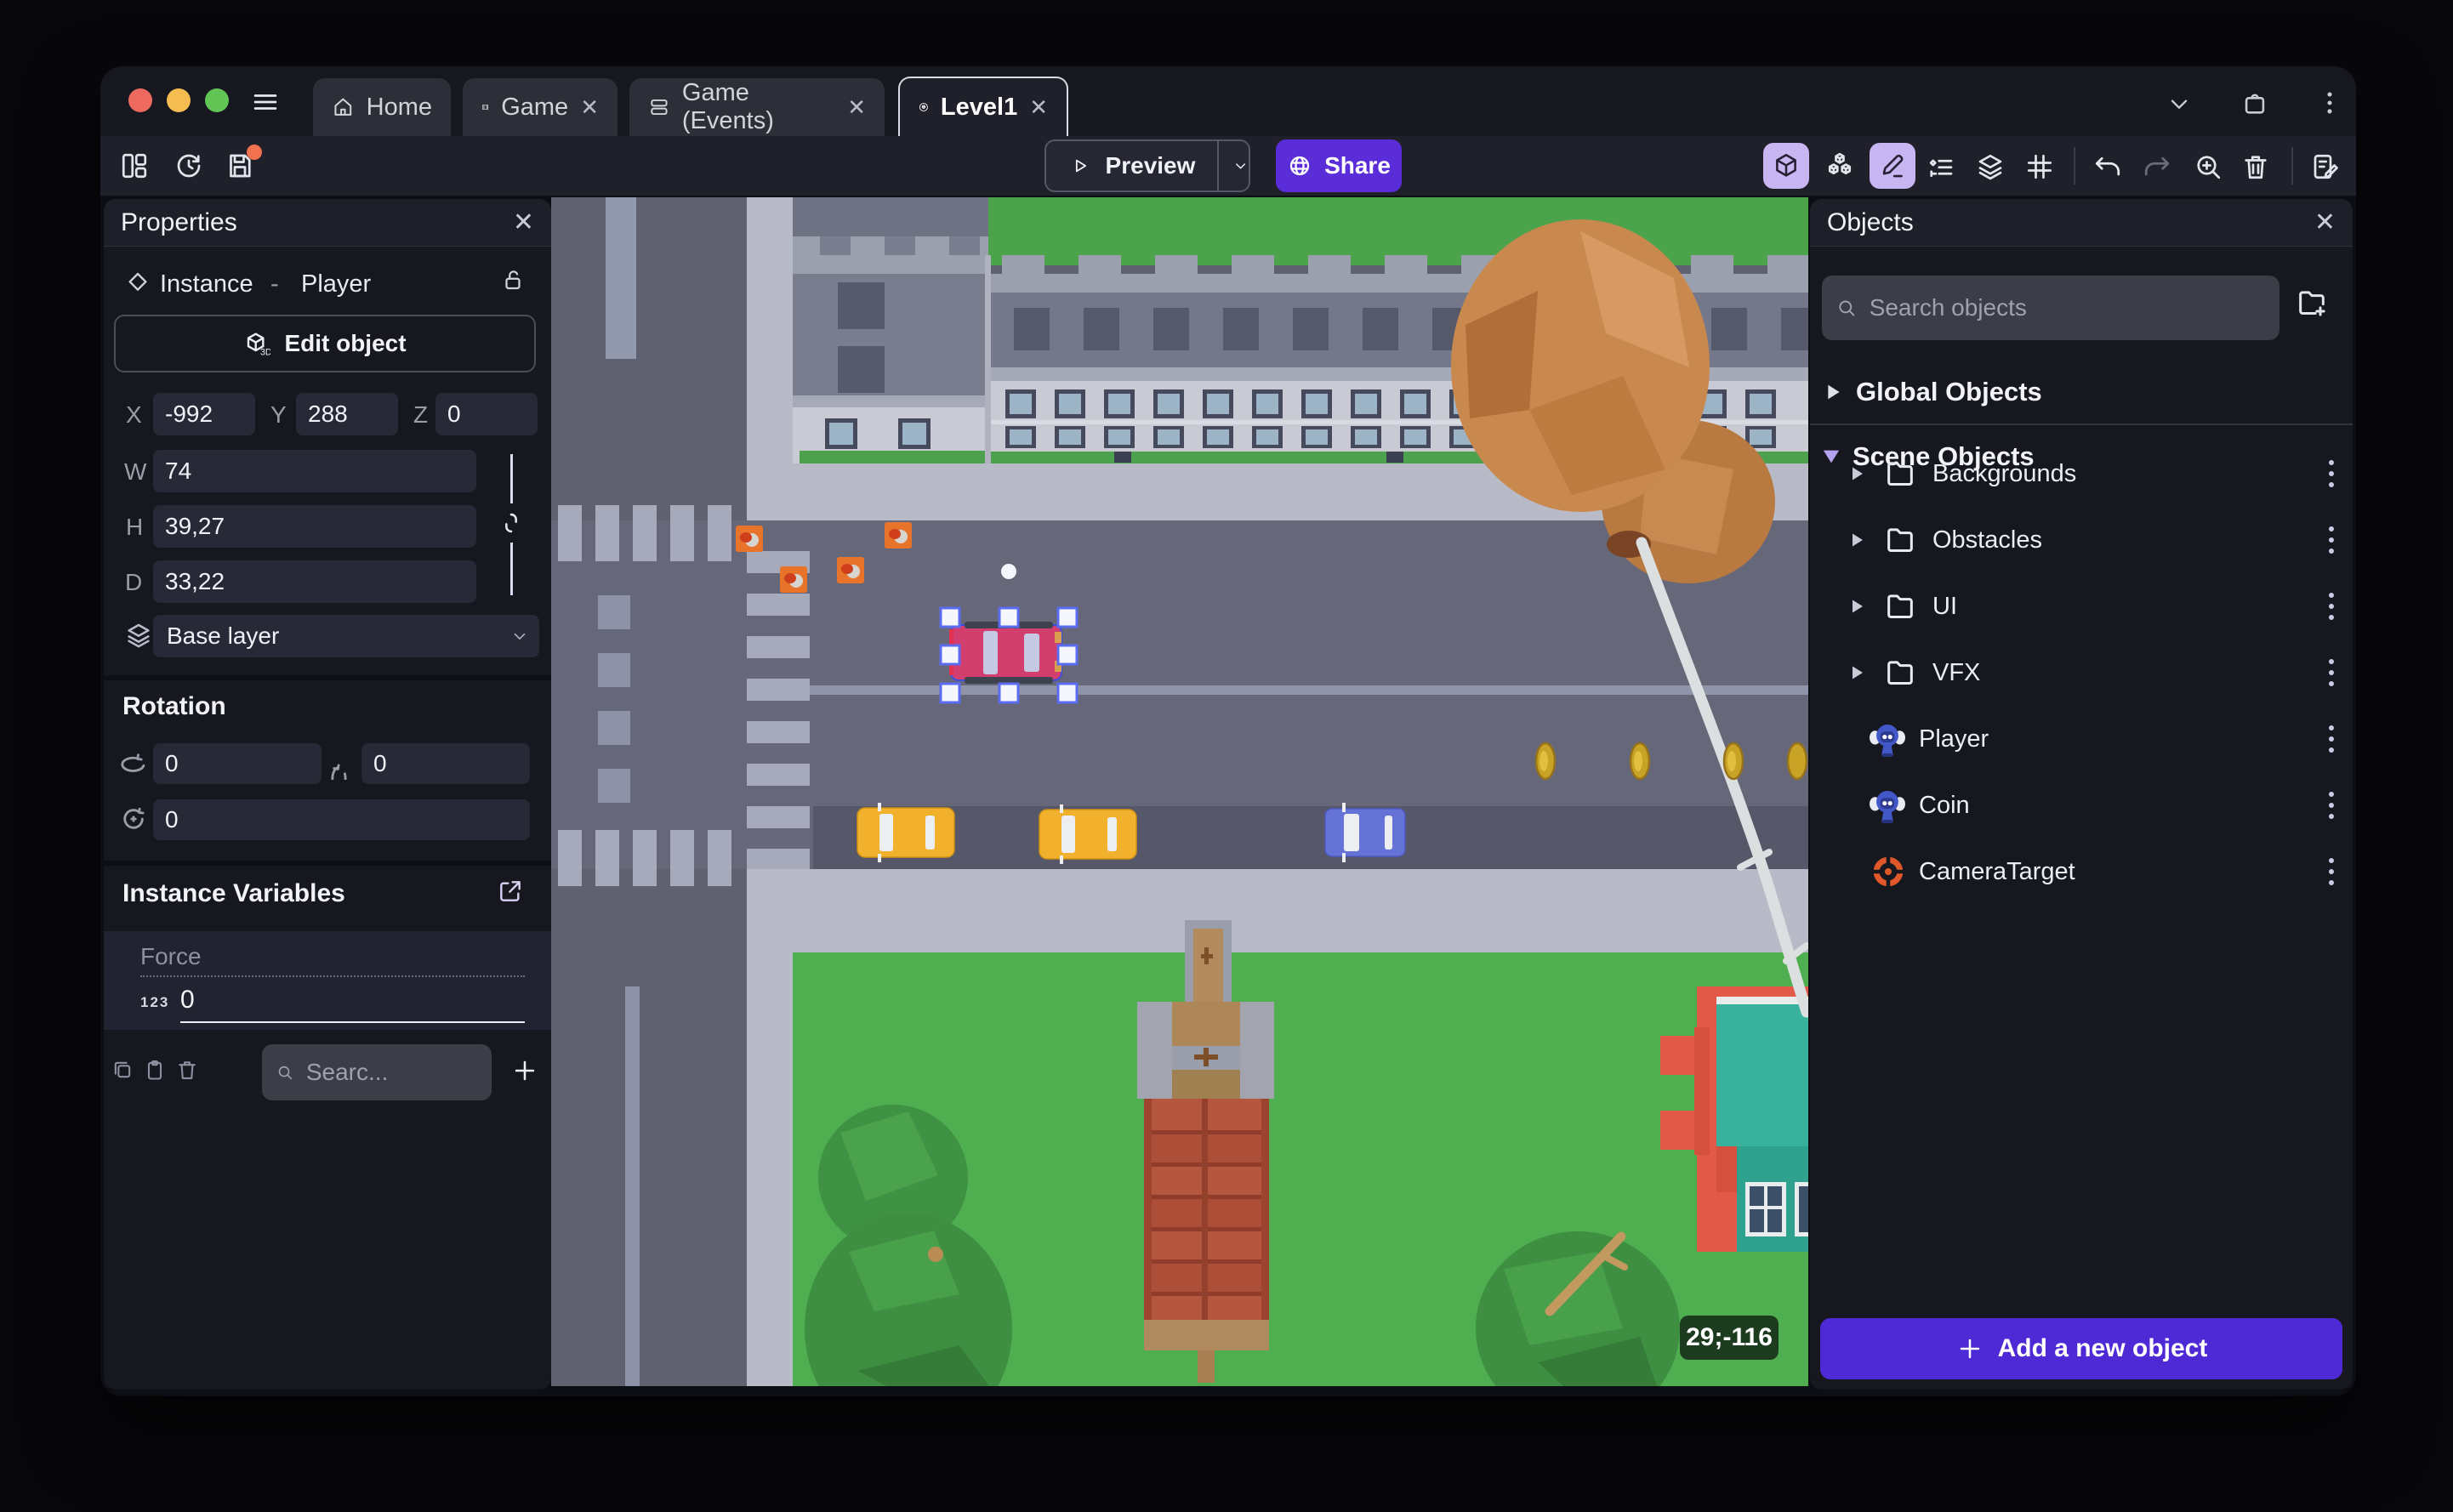 The height and width of the screenshot is (1512, 2453). Describe the element at coordinates (445, 763) in the screenshot. I see `rotation-y-field` at that location.